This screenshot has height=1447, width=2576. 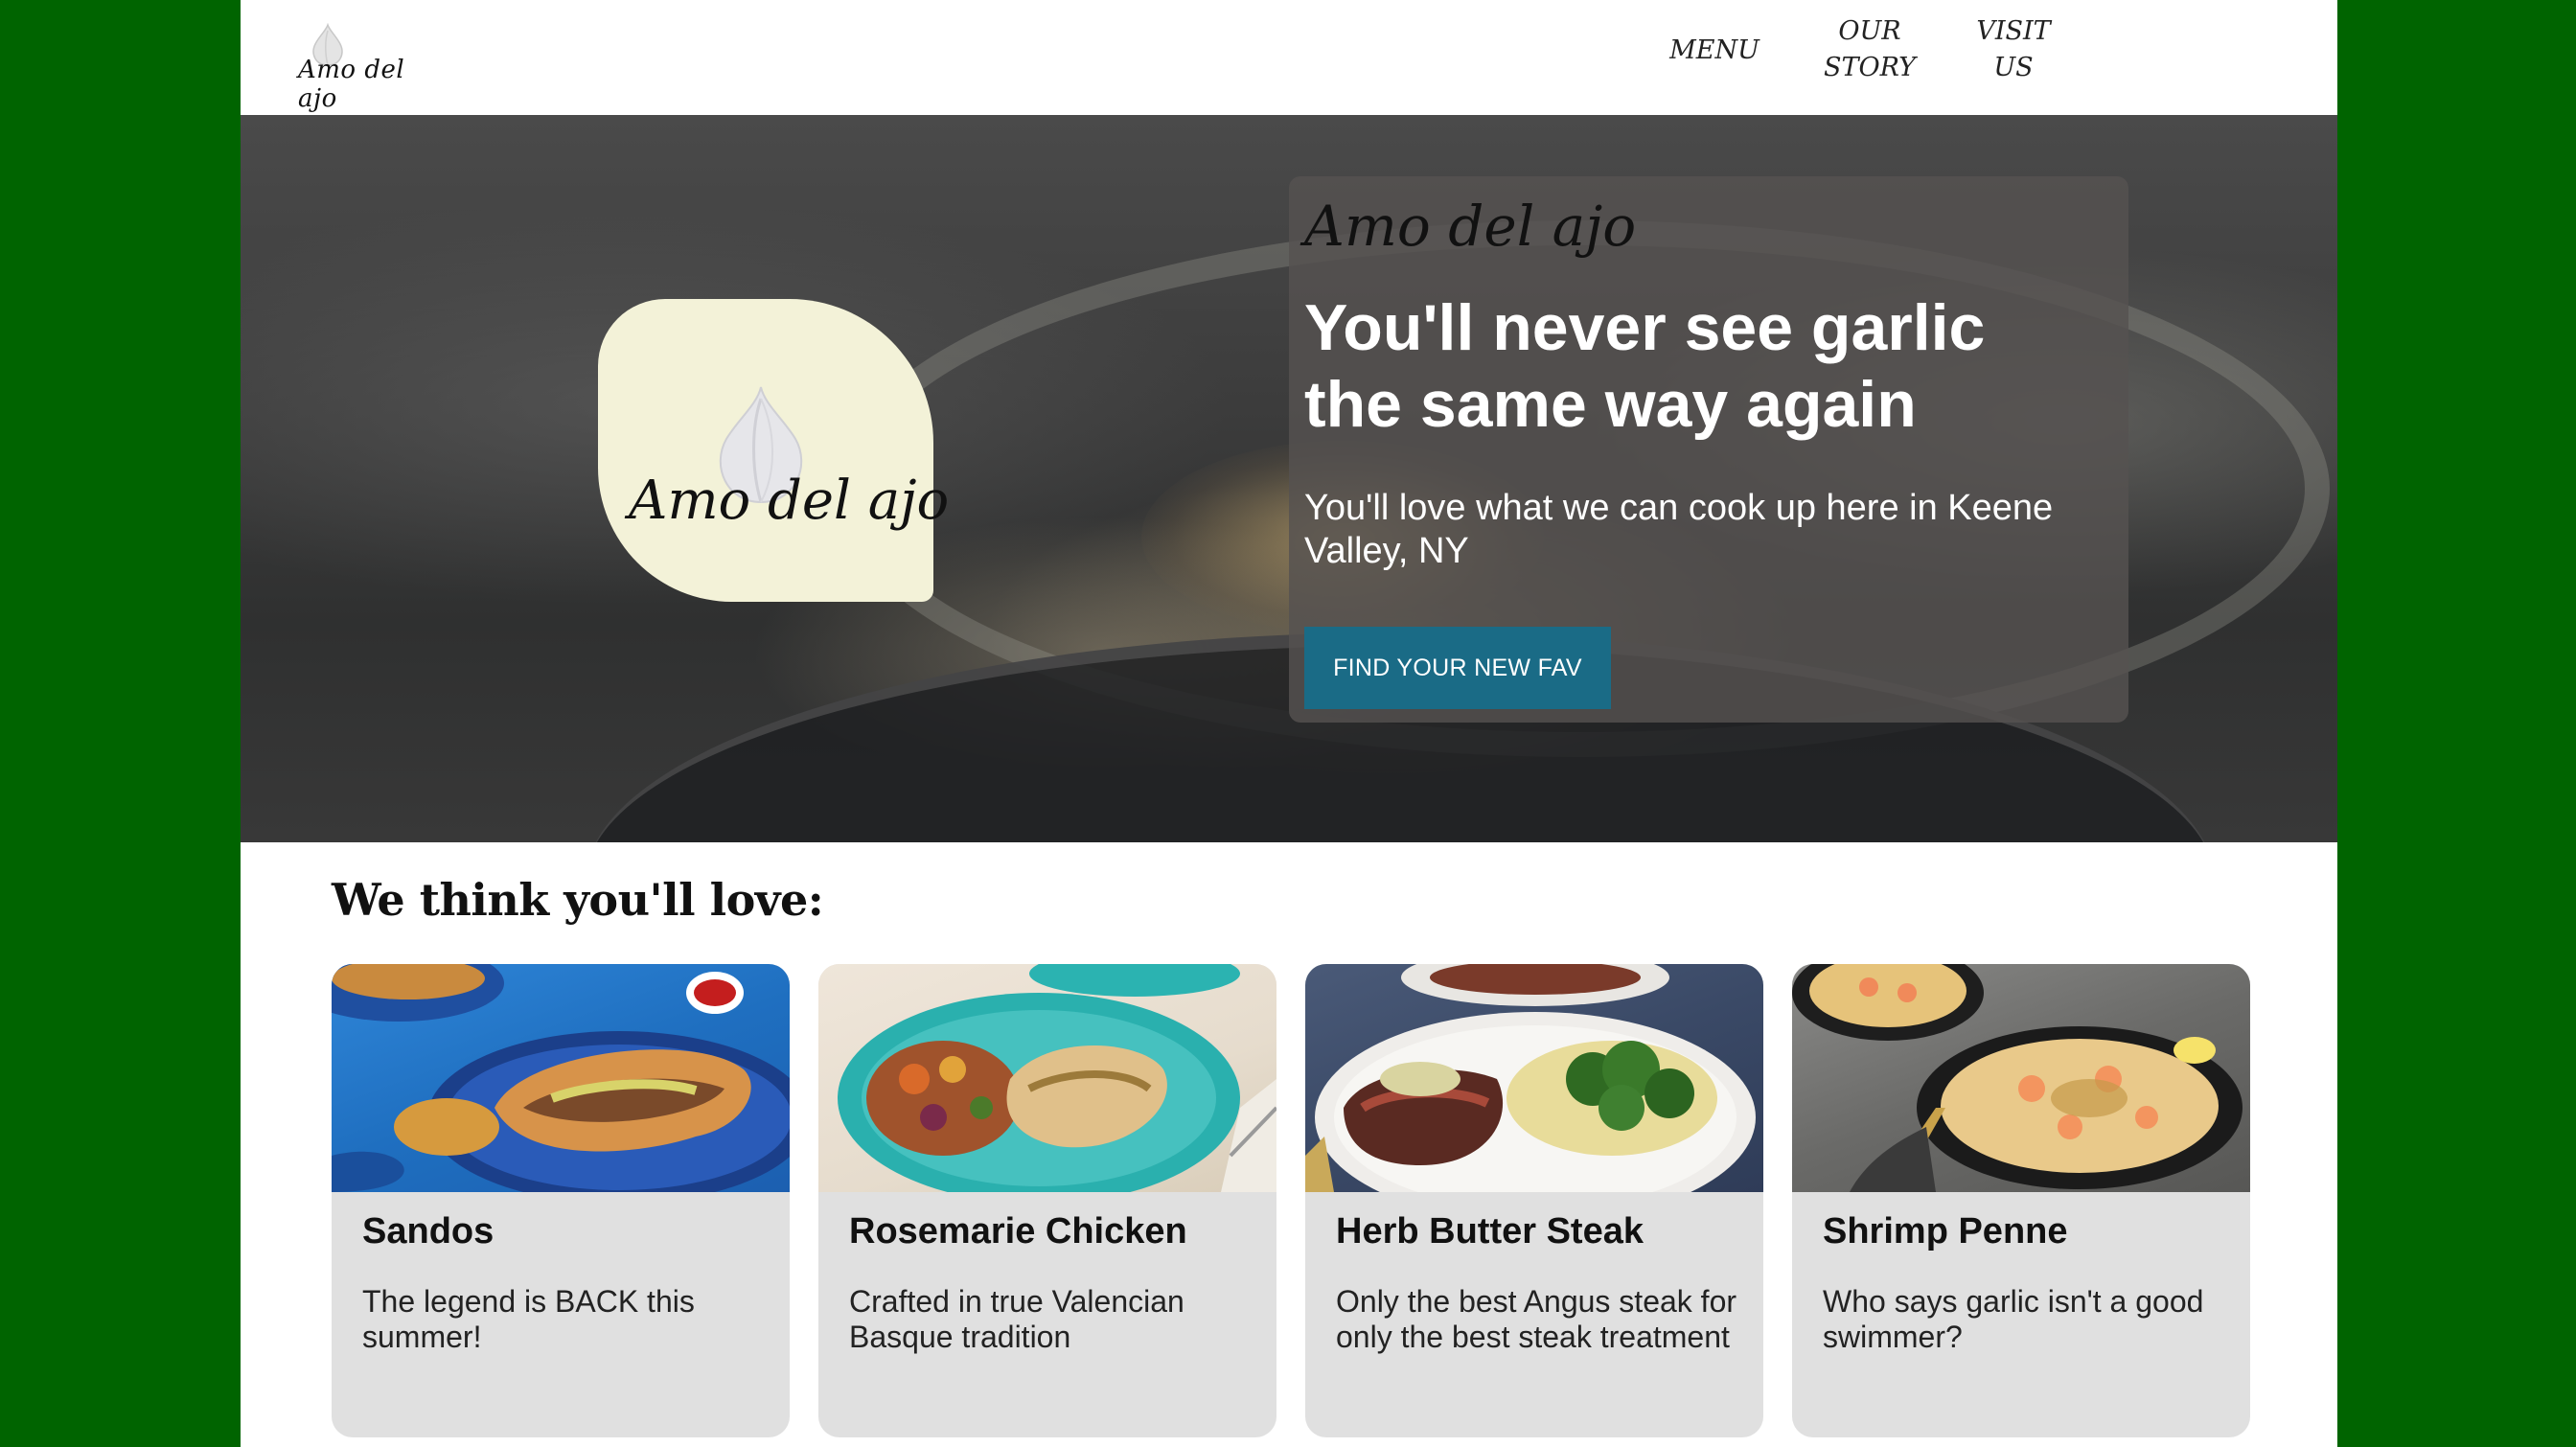 I want to click on steak-plate-image, so click(x=1530, y=1078).